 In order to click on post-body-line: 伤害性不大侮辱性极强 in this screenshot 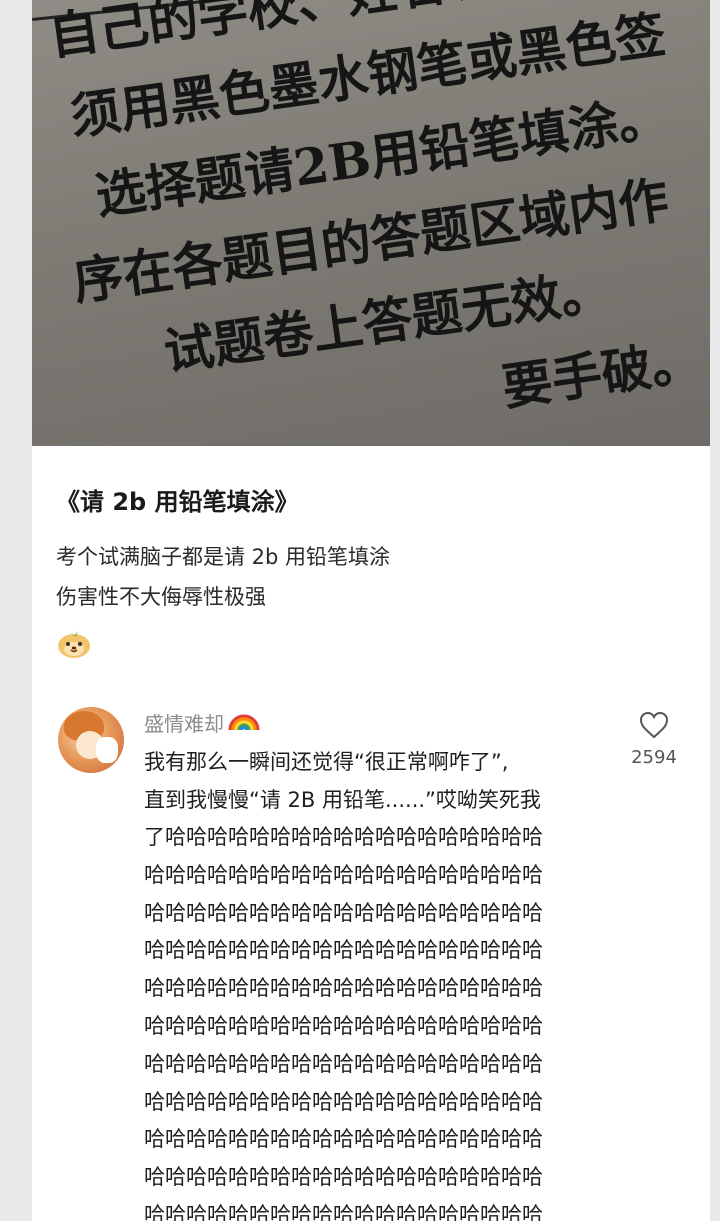, I will do `click(161, 597)`.